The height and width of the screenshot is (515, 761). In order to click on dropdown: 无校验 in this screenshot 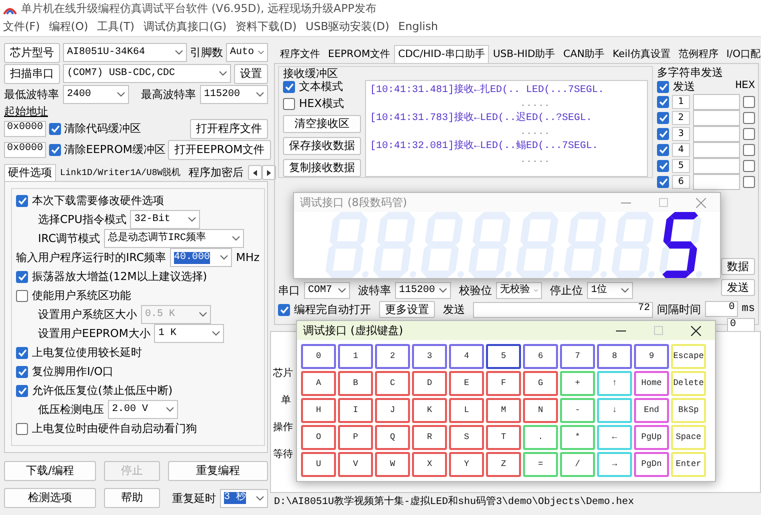, I will do `click(519, 290)`.